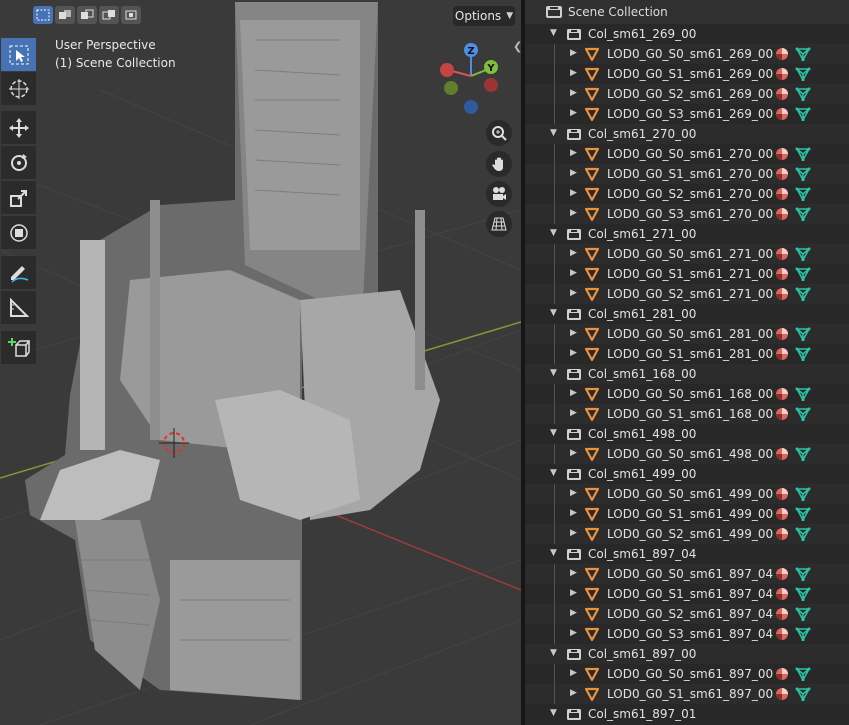 The height and width of the screenshot is (725, 849). I want to click on object-row: ▶ LOD0_G0_S1_sm61_271_00, so click(687, 274).